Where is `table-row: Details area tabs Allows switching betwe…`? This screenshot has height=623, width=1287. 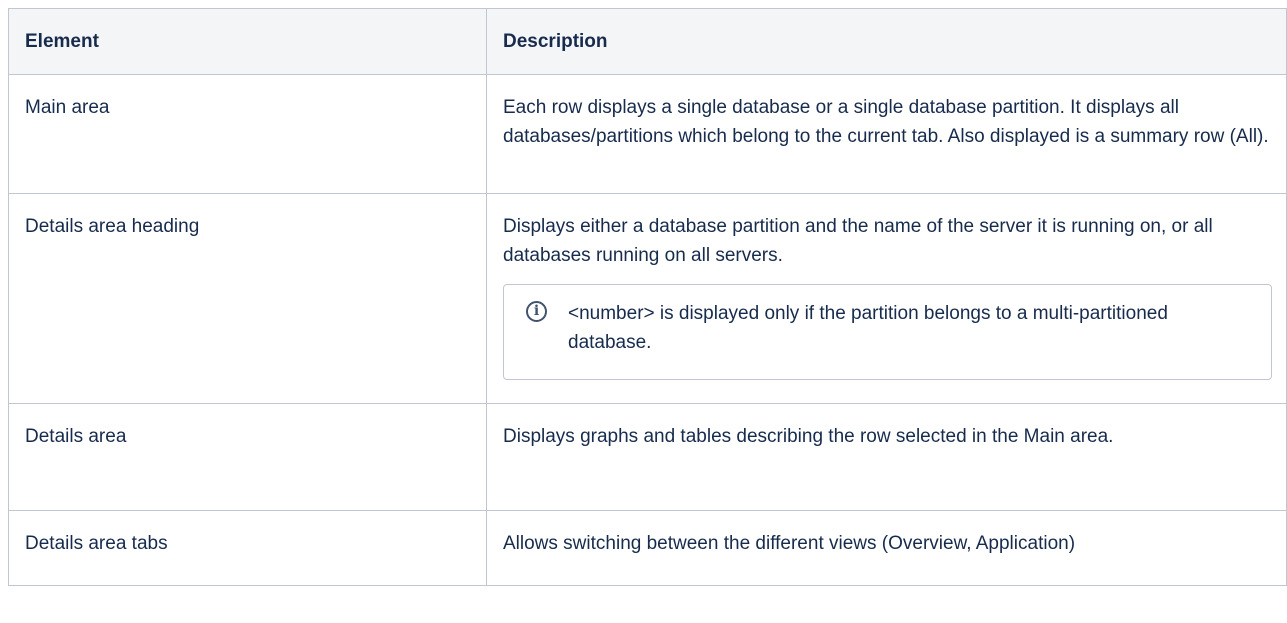
table-row: Details area tabs Allows switching betwe… is located at coordinates (647, 548).